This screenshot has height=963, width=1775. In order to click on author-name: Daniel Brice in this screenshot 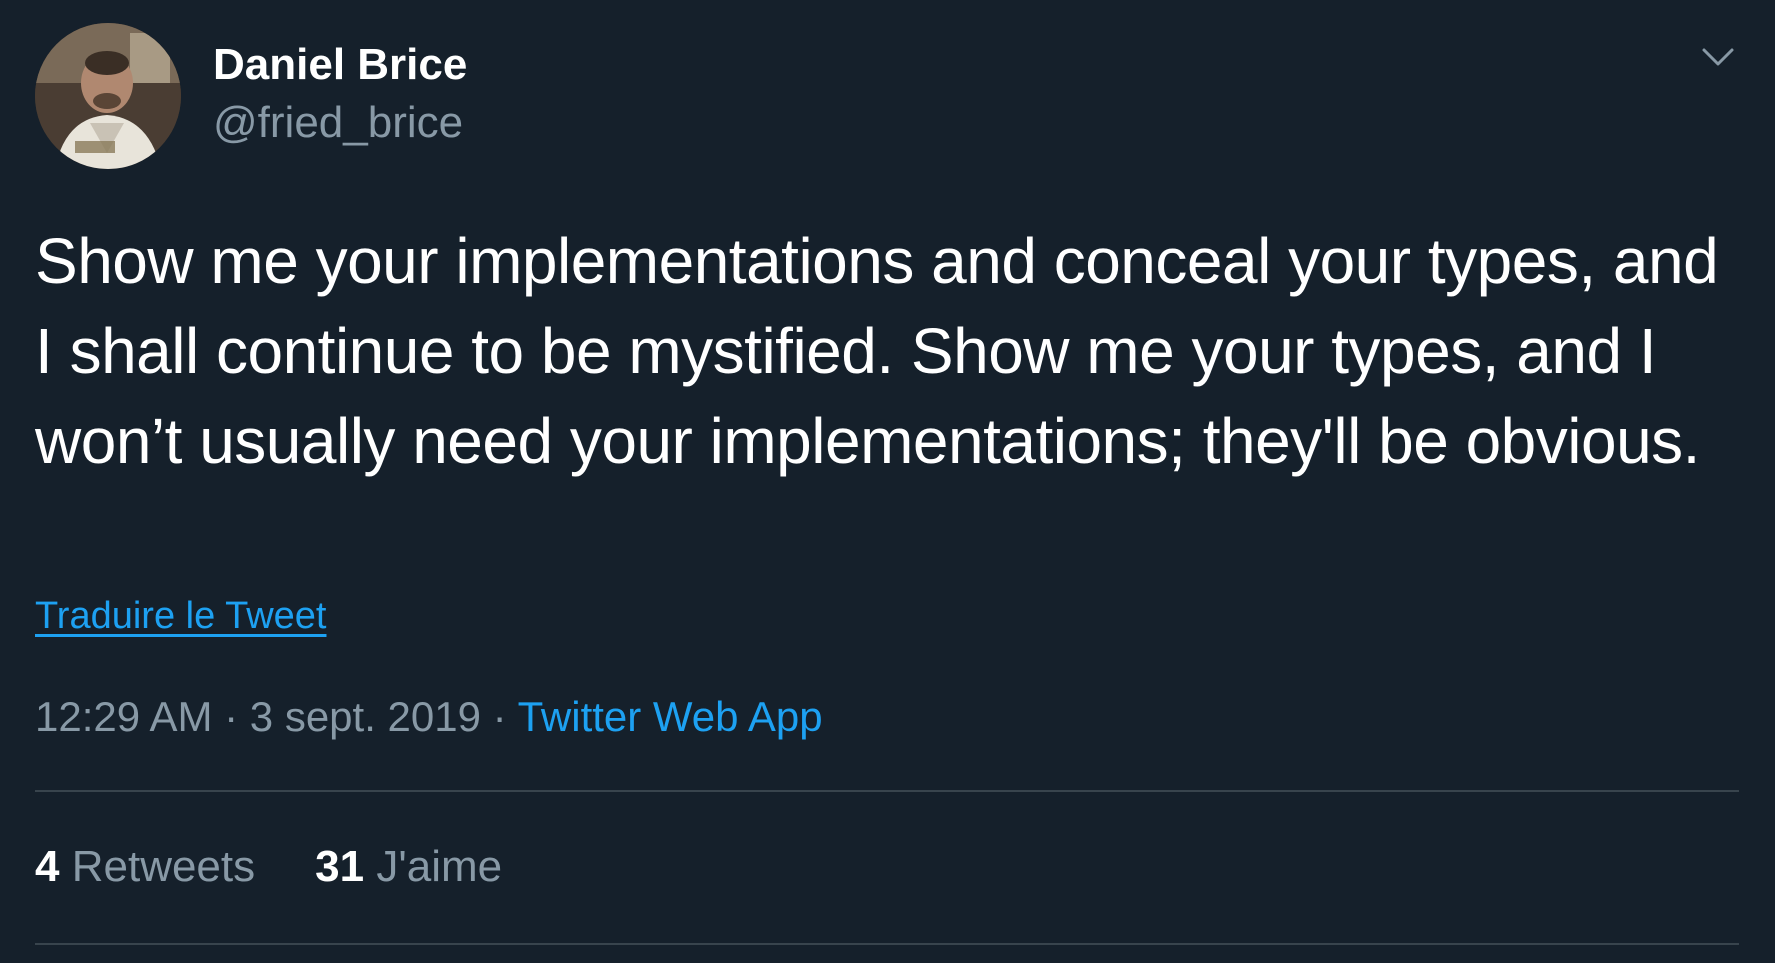, I will do `click(340, 65)`.